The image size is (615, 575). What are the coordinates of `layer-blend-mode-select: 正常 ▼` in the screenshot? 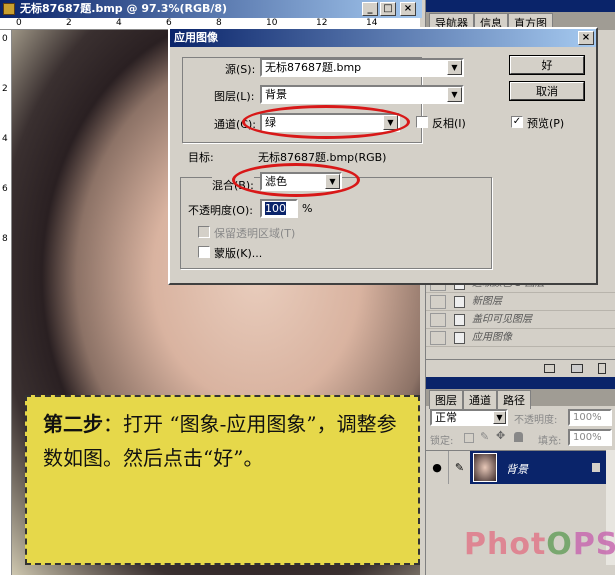 It's located at (469, 417).